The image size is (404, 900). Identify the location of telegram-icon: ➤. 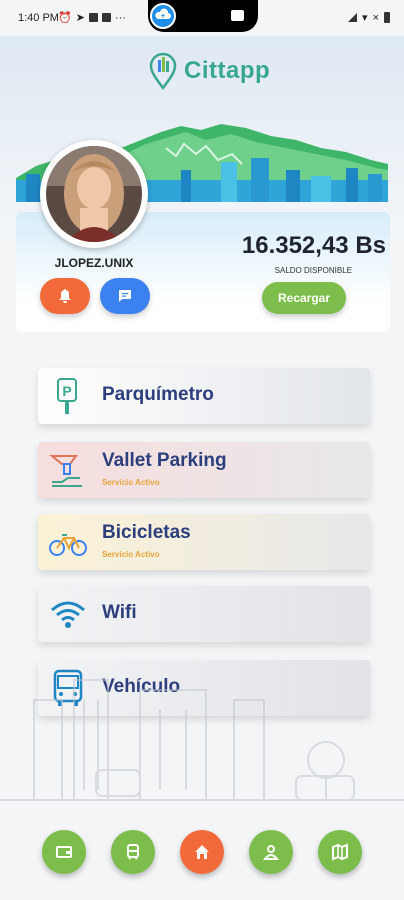
(80, 18).